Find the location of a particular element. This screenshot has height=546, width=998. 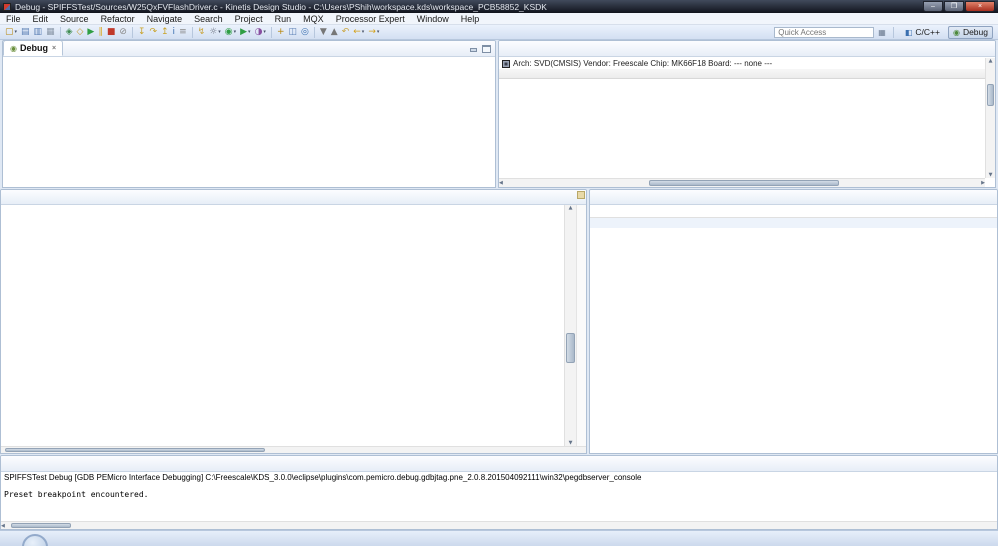

editor-vertical-scrollbar: ▲ ▼ is located at coordinates (570, 325).